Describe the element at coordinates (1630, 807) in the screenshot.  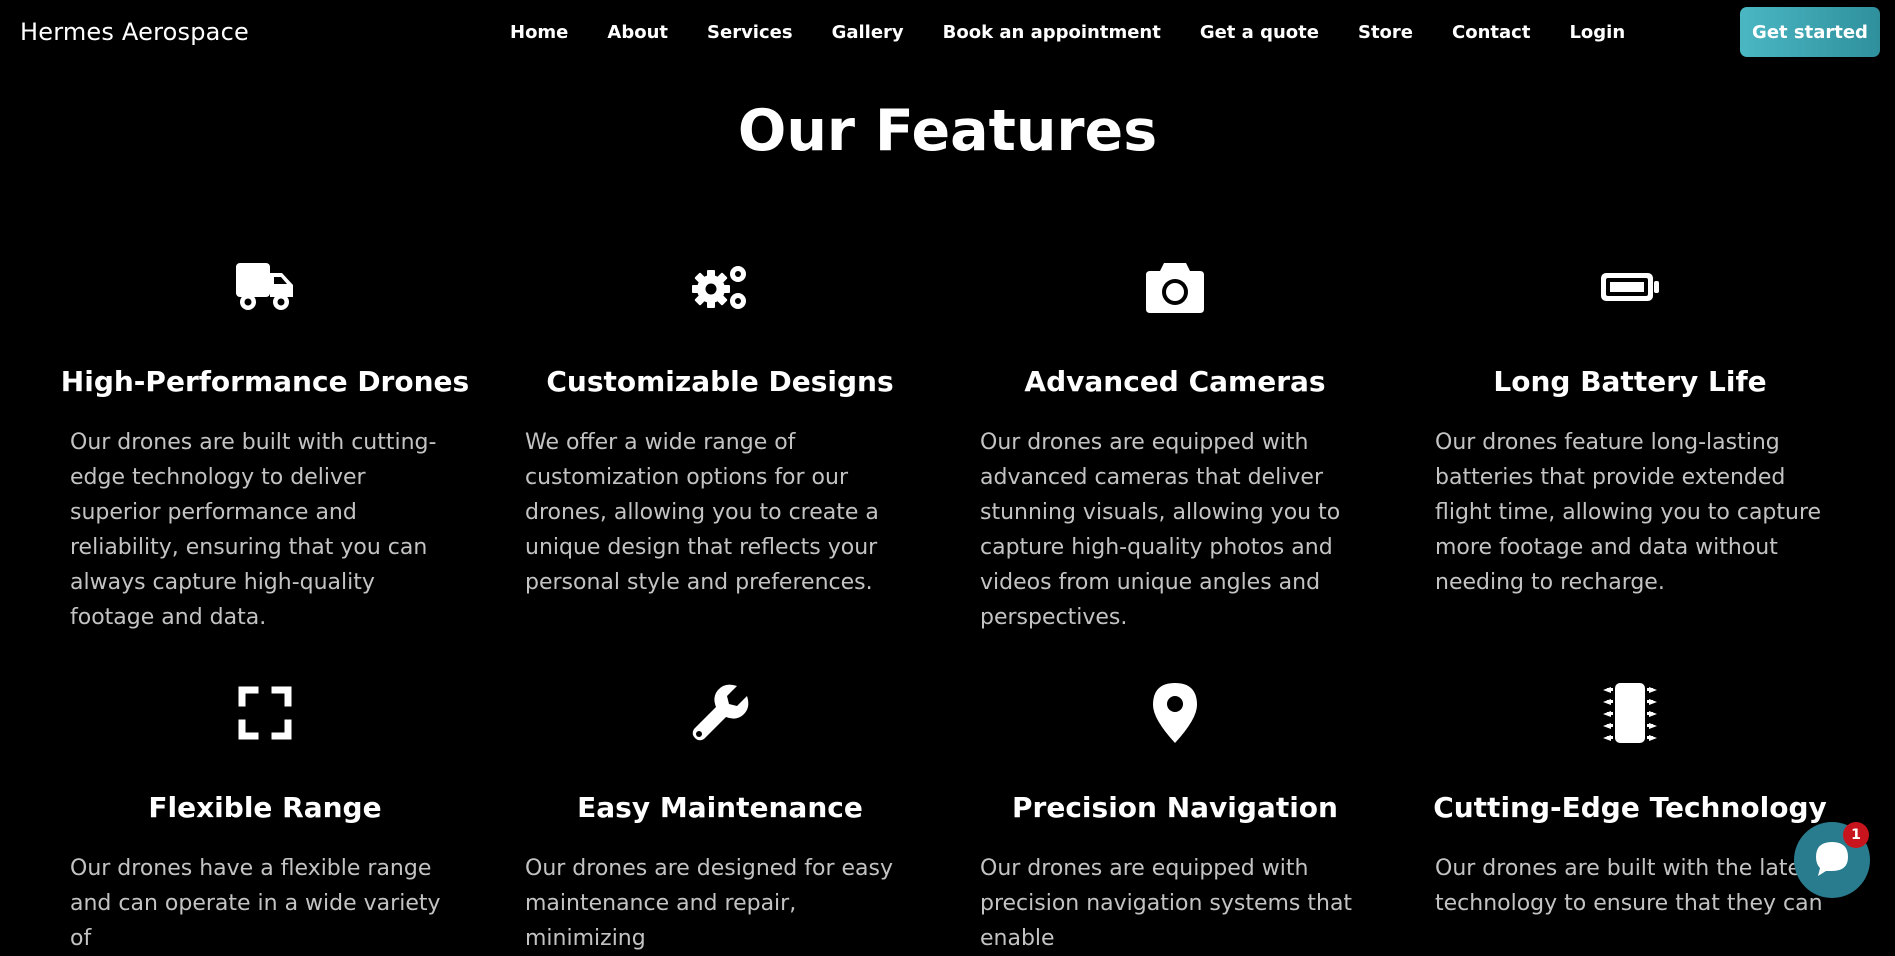
I see `feature-title: Cutting-Edge Technology` at that location.